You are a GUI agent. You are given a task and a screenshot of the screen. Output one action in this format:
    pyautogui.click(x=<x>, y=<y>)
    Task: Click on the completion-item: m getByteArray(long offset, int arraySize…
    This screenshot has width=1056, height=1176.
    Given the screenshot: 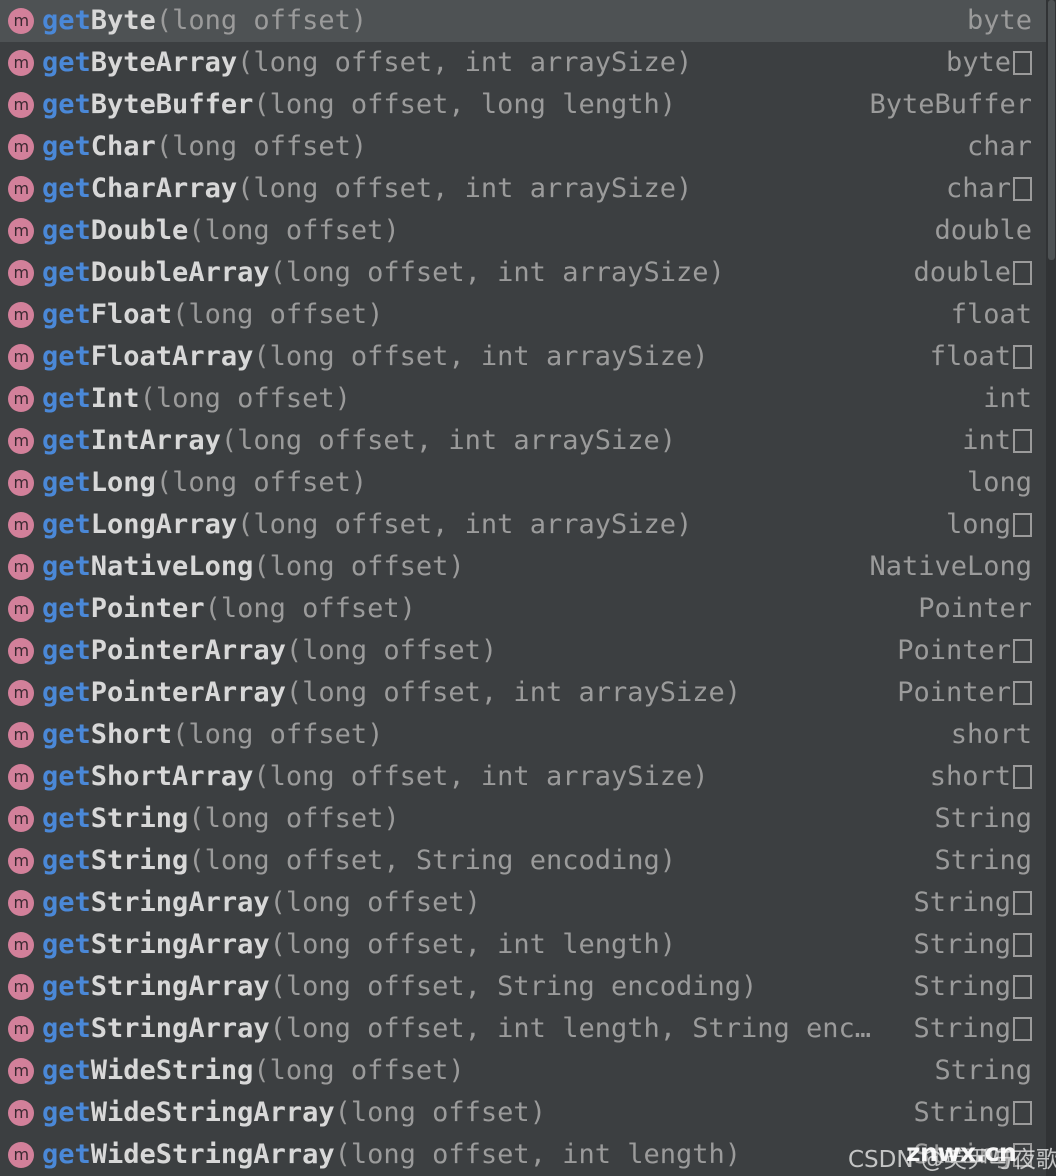 What is the action you would take?
    pyautogui.click(x=523, y=63)
    